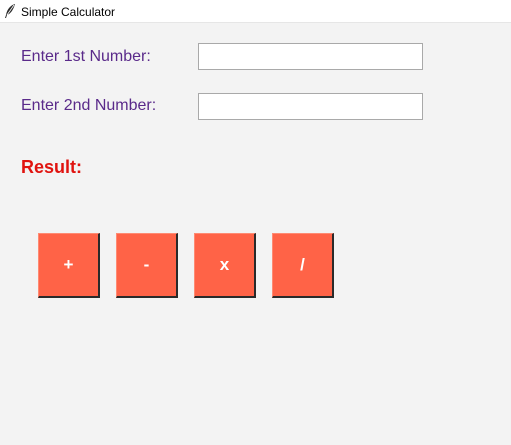  What do you see at coordinates (225, 265) in the screenshot?
I see `multiply-button: x` at bounding box center [225, 265].